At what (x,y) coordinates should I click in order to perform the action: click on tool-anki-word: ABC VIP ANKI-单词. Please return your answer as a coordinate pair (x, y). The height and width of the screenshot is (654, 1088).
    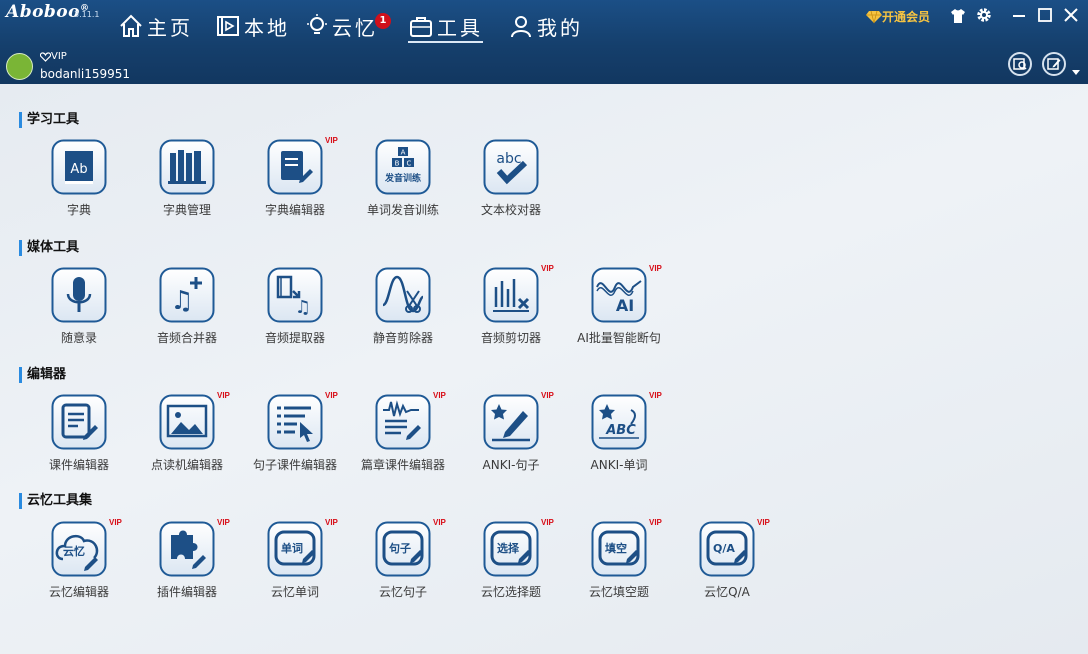
    Looking at the image, I should click on (619, 437).